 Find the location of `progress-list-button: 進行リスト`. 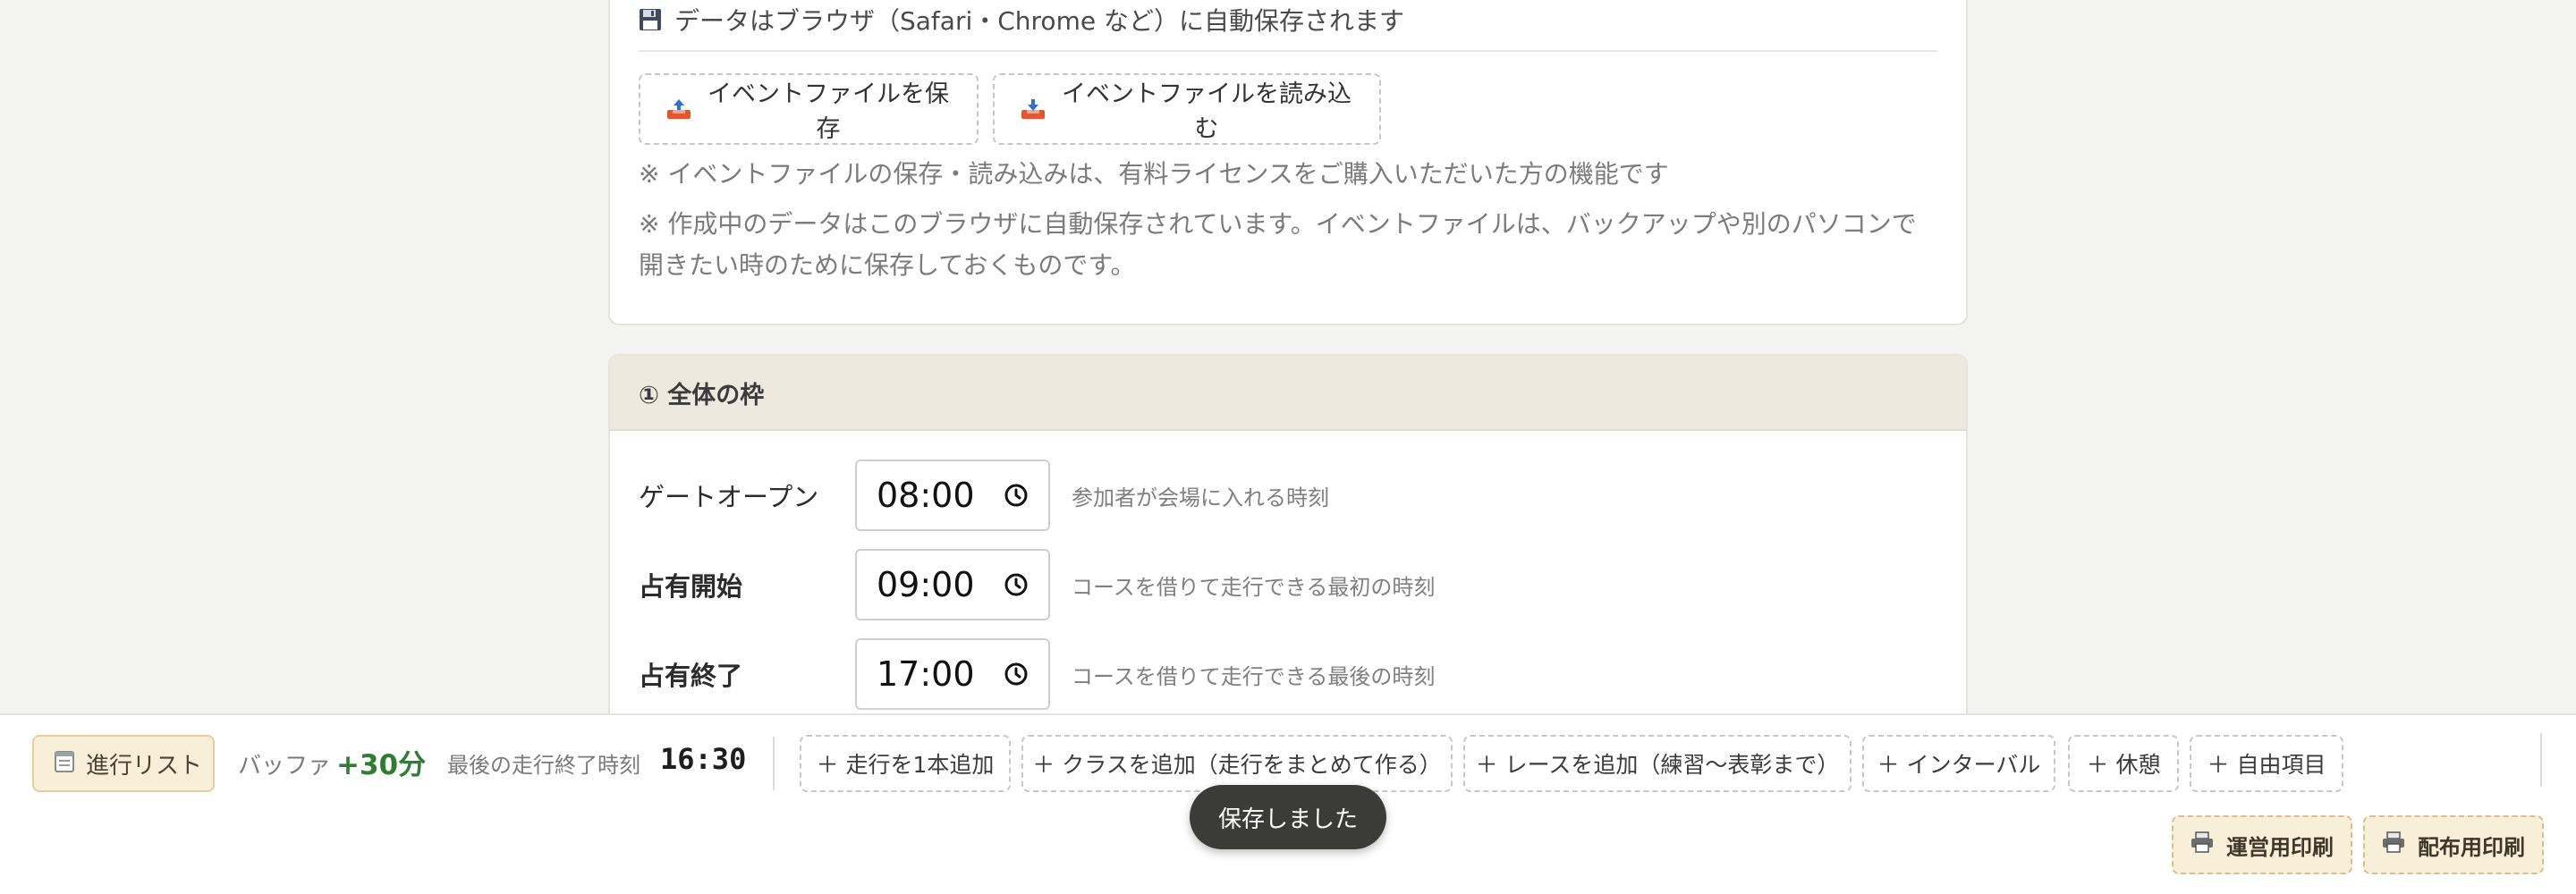

progress-list-button: 進行リスト is located at coordinates (123, 763).